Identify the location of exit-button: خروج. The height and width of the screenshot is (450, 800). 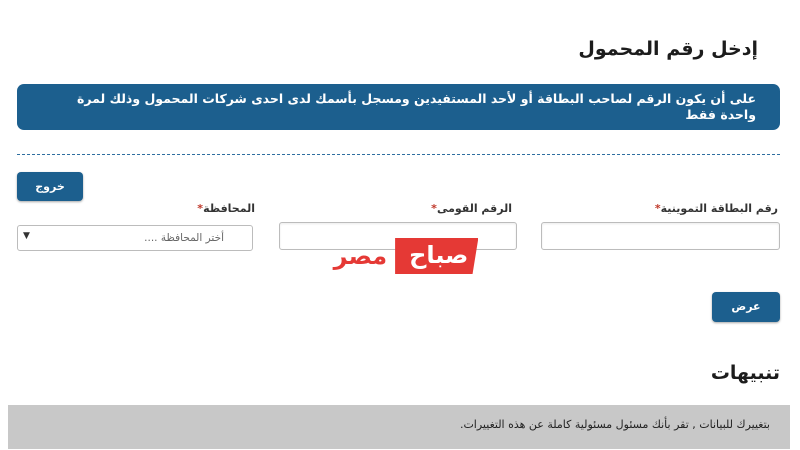
(50, 186).